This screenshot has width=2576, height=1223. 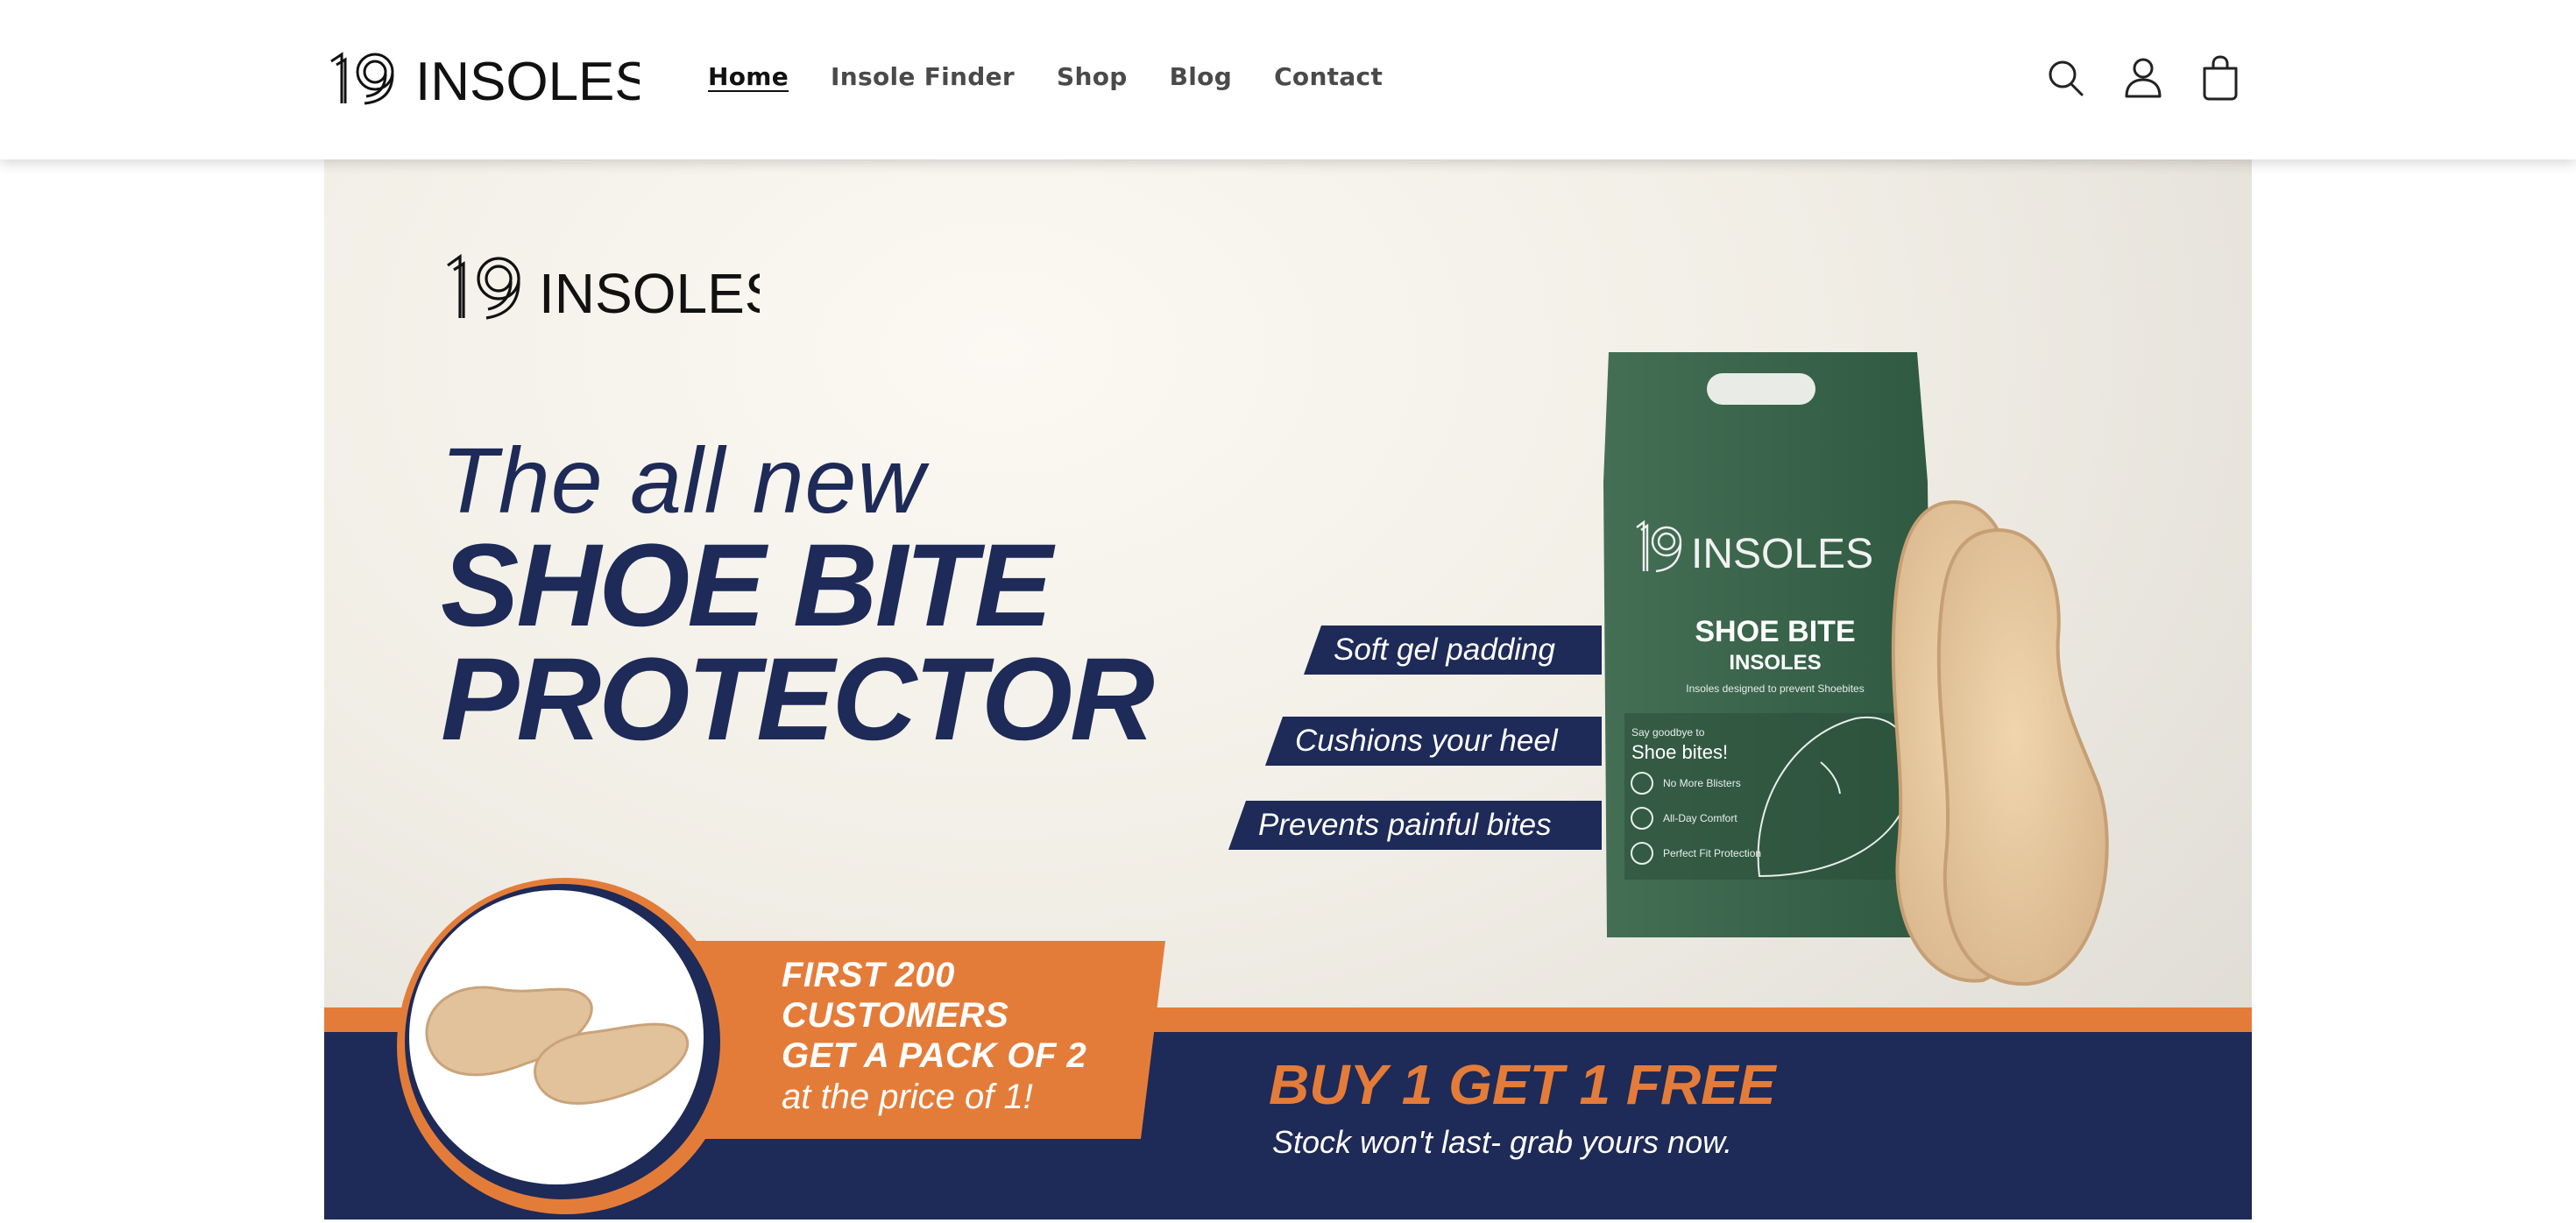 I want to click on cart-icon, so click(x=2220, y=78).